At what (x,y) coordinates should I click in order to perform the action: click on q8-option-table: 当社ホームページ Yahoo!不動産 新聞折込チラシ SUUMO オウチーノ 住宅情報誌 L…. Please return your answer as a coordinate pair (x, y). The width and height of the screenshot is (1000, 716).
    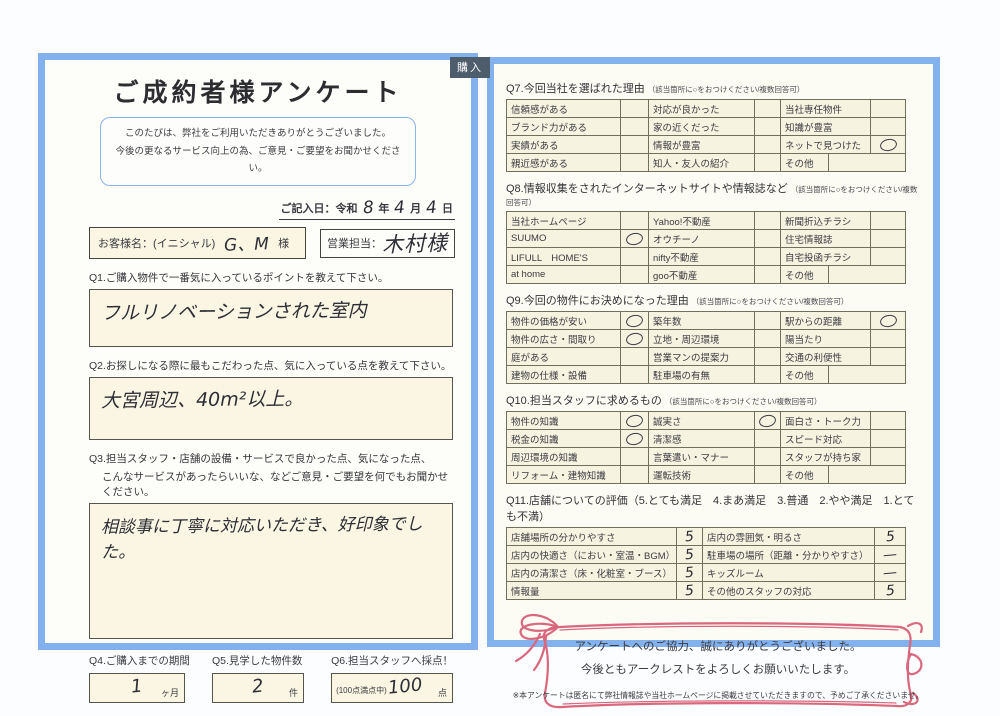
    Looking at the image, I should click on (706, 247).